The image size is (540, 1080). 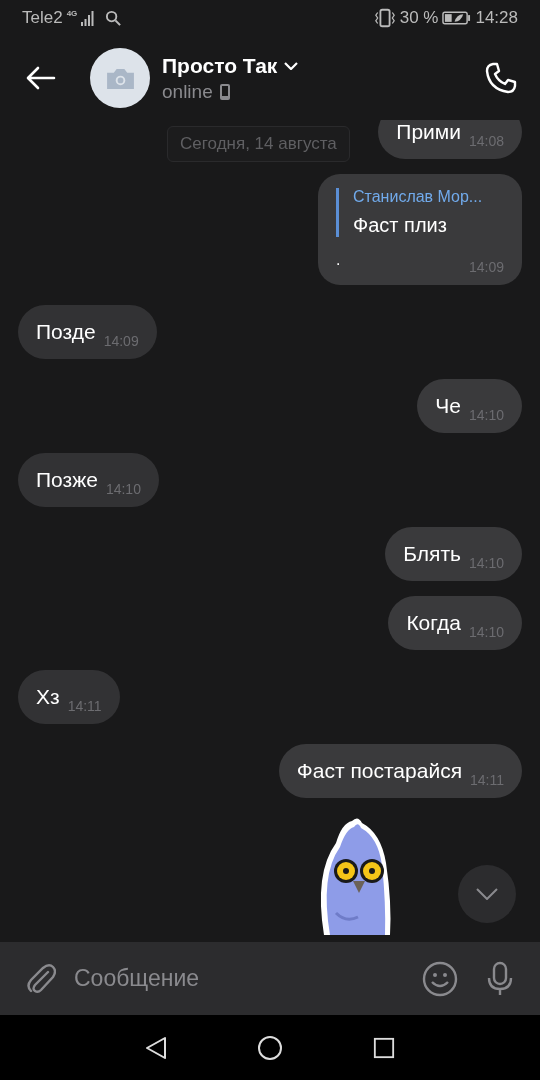 What do you see at coordinates (41, 78) in the screenshot?
I see `back-arrow-icon` at bounding box center [41, 78].